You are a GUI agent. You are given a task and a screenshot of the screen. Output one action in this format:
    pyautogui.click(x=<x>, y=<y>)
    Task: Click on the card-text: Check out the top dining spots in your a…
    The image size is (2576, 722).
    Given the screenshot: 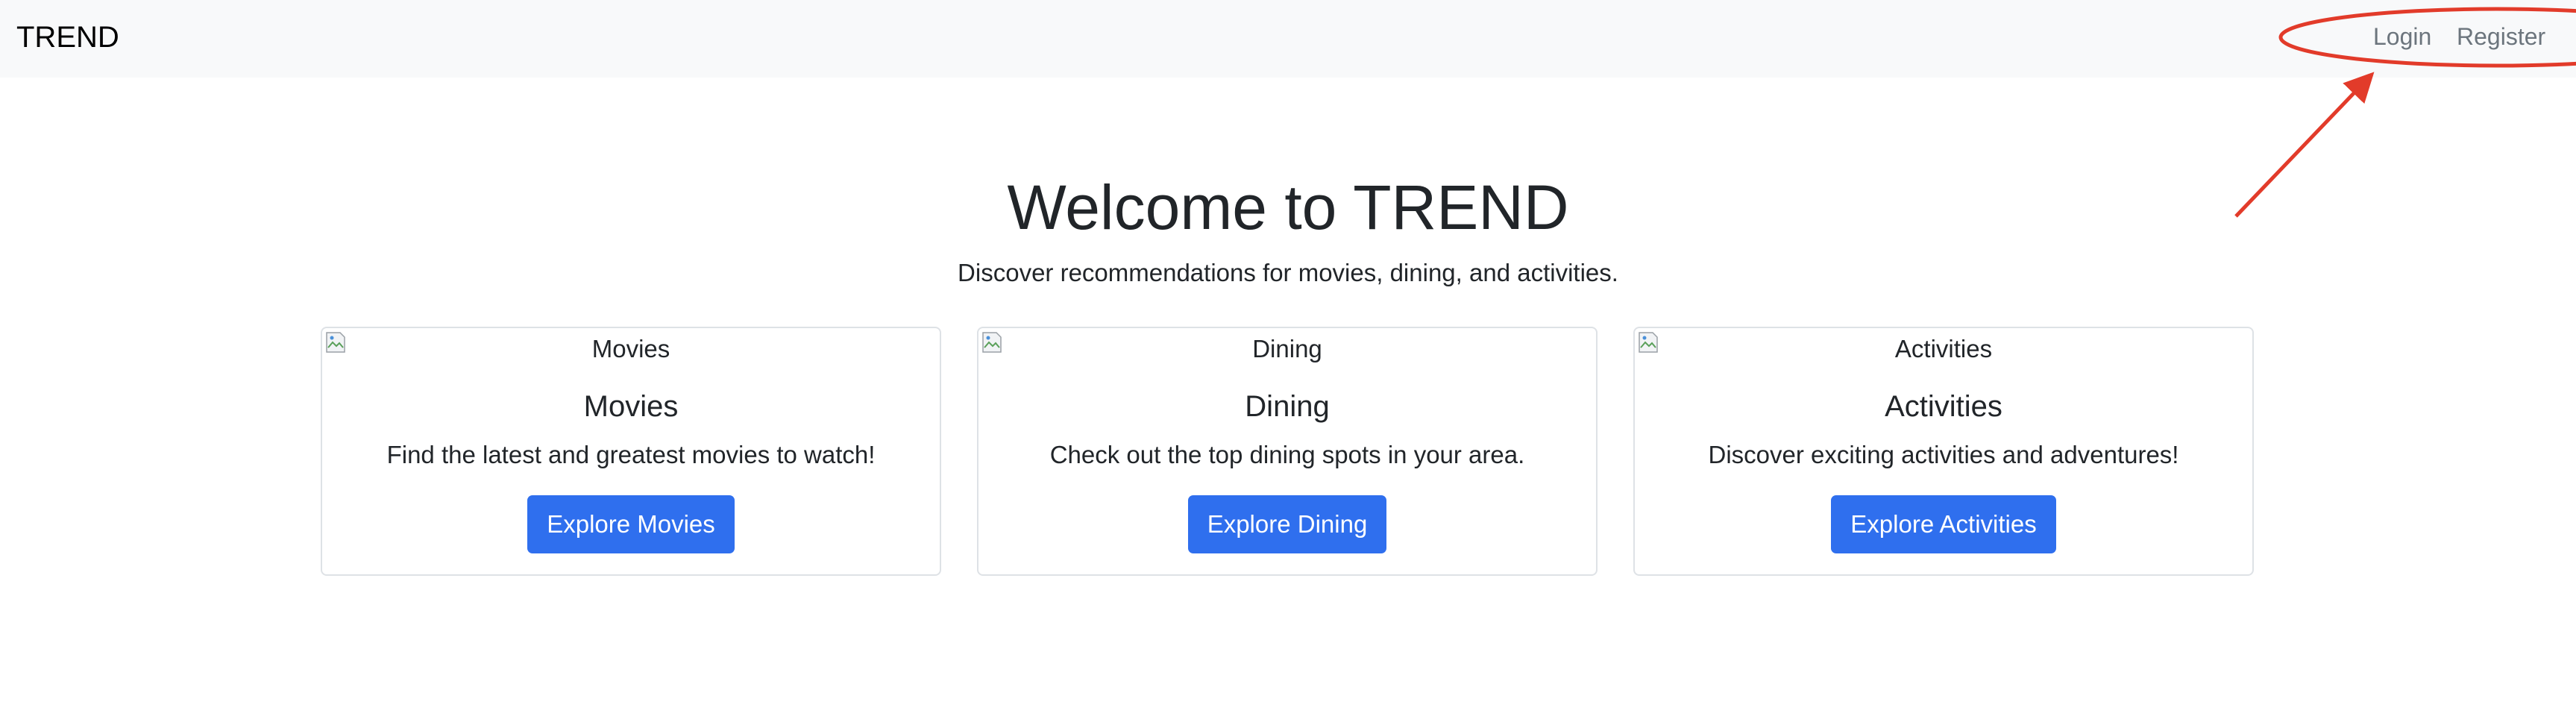 What is the action you would take?
    pyautogui.click(x=1287, y=454)
    